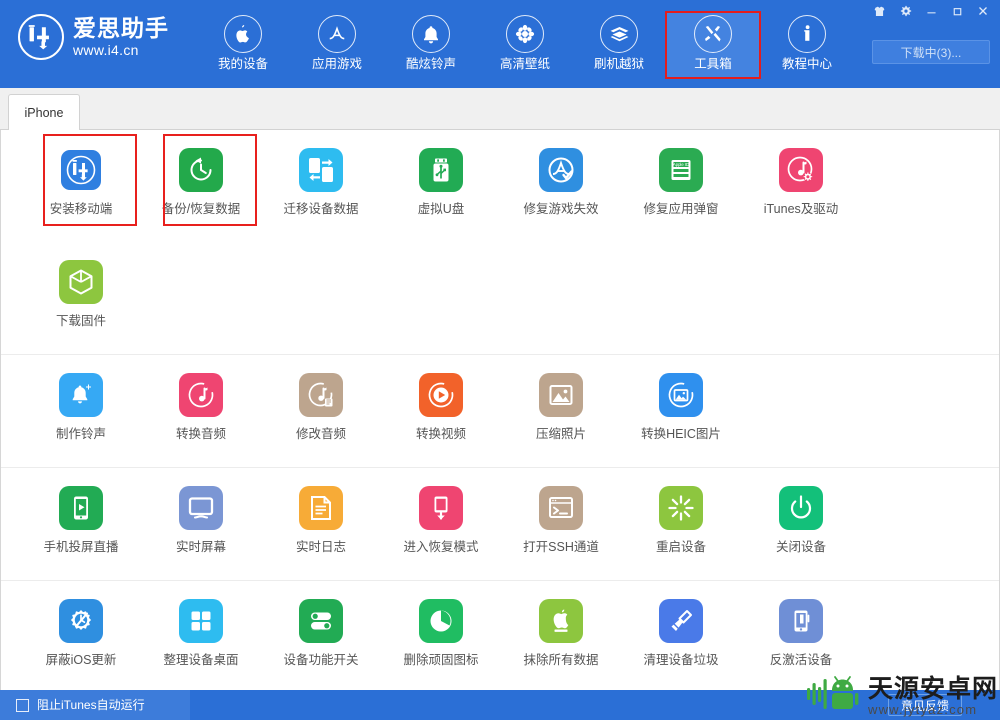  I want to click on tab-iphone: iPhone, so click(44, 112).